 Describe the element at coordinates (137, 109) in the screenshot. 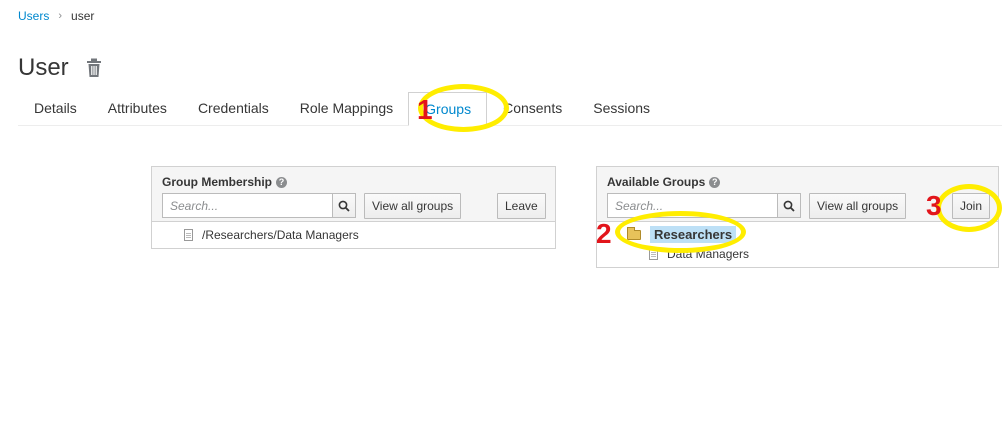

I see `tab-attributes: Attributes` at that location.